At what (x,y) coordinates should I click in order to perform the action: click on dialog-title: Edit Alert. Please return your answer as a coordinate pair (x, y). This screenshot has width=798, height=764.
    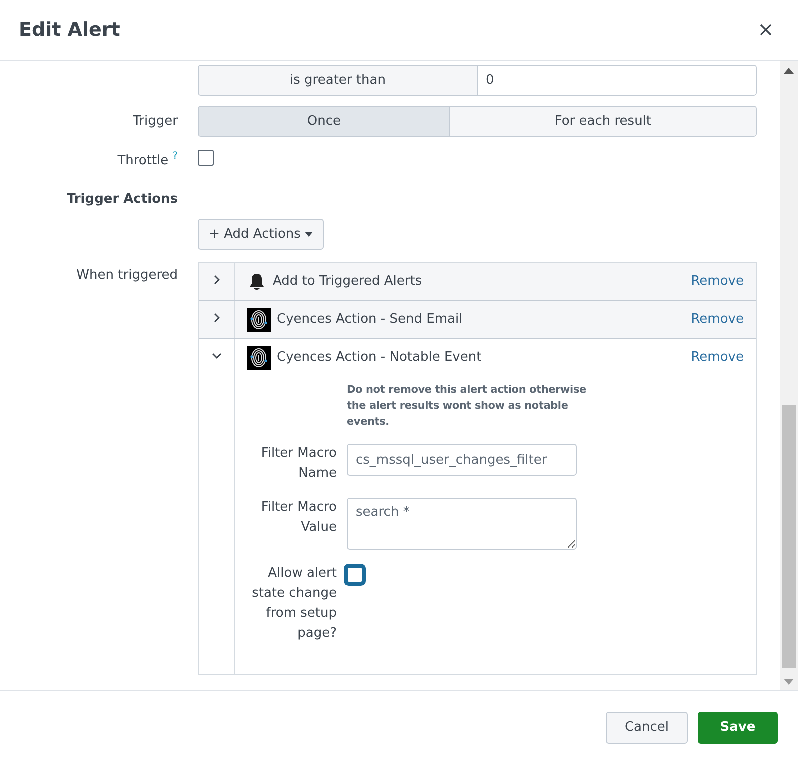
    Looking at the image, I should click on (69, 30).